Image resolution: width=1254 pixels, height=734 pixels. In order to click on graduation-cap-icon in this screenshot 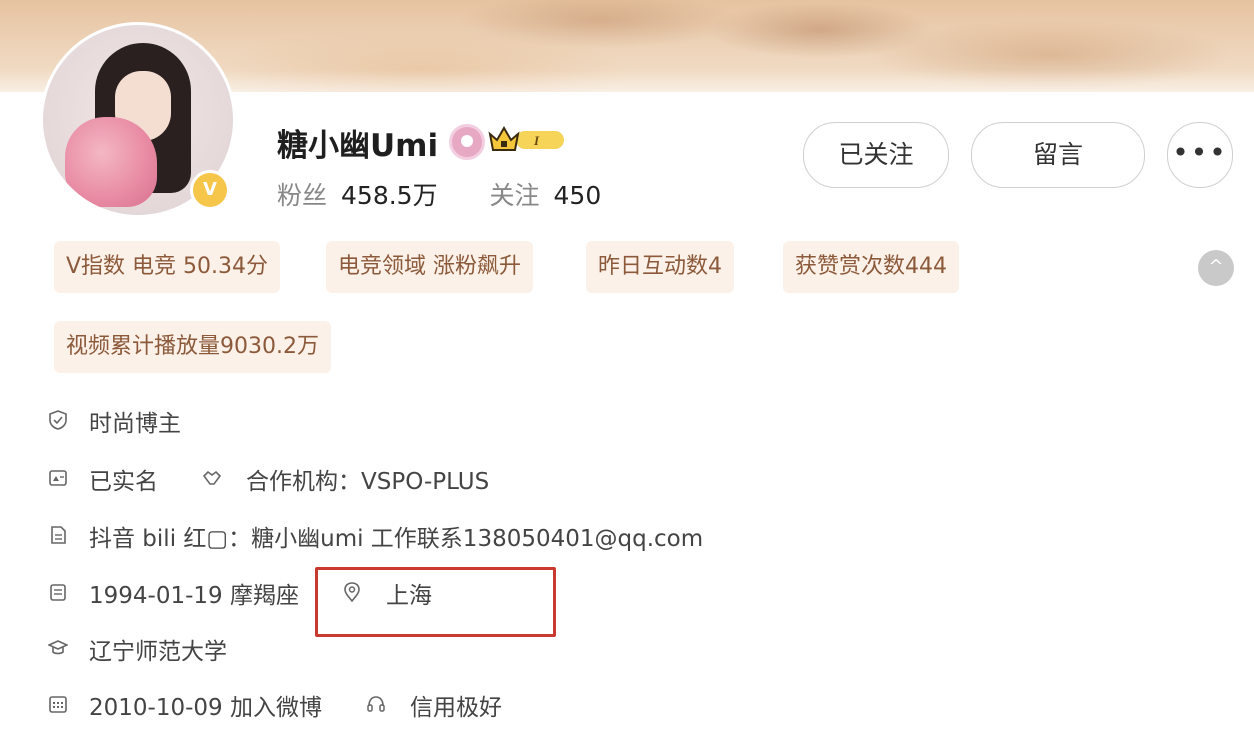, I will do `click(58, 647)`.